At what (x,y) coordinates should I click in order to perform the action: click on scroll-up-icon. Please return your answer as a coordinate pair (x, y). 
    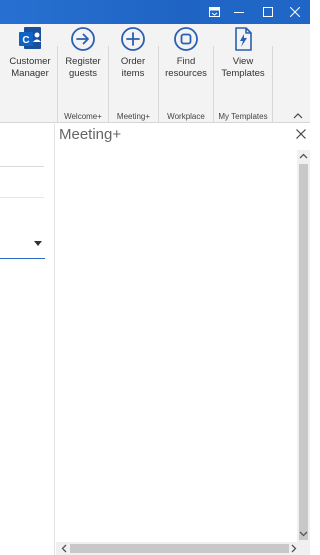
    Looking at the image, I should click on (303, 156).